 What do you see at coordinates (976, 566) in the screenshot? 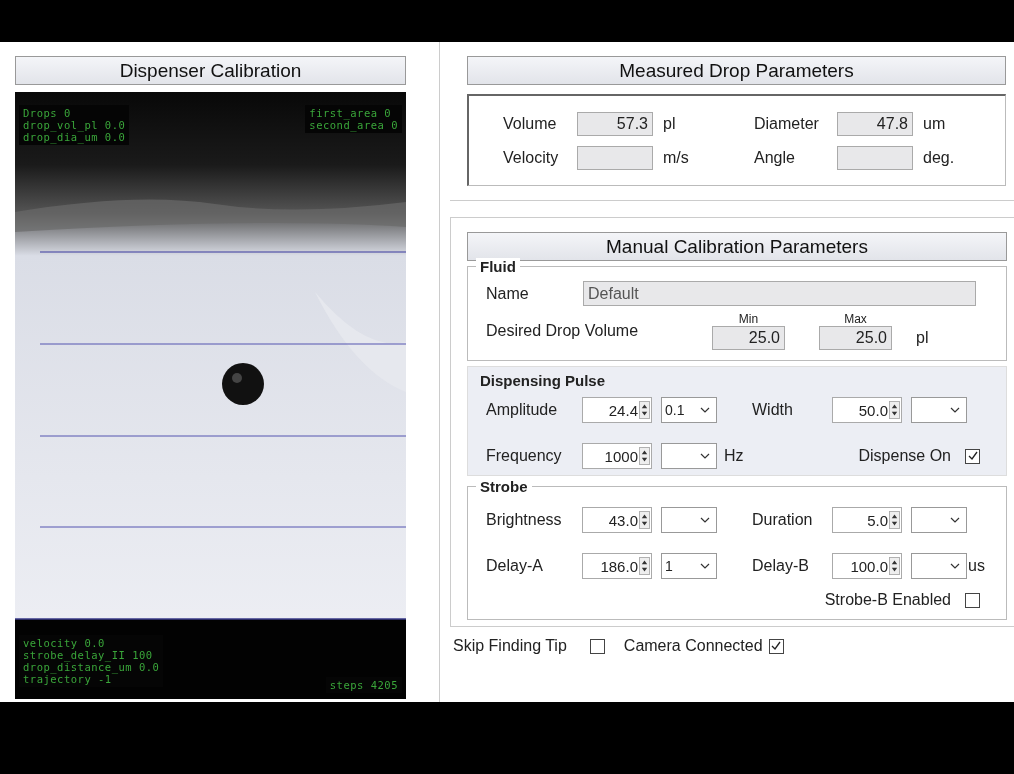
I see `unit-label: us` at bounding box center [976, 566].